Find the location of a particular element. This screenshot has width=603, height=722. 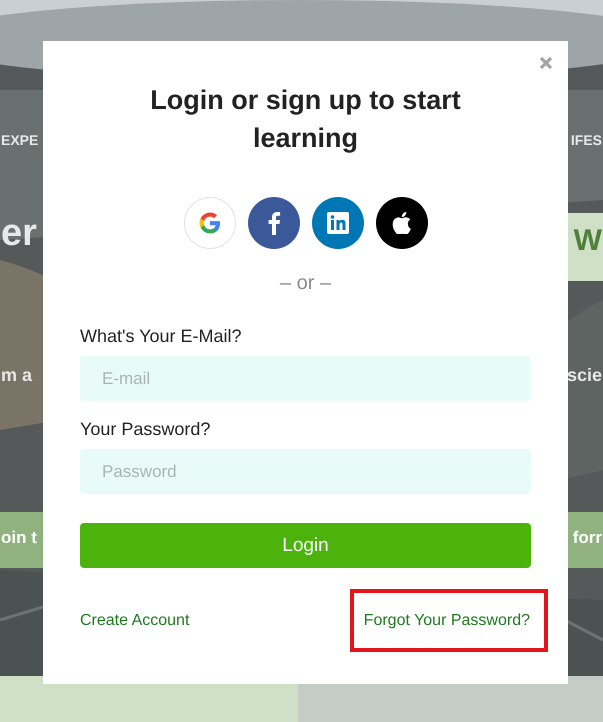

password-field: Password is located at coordinates (305, 471).